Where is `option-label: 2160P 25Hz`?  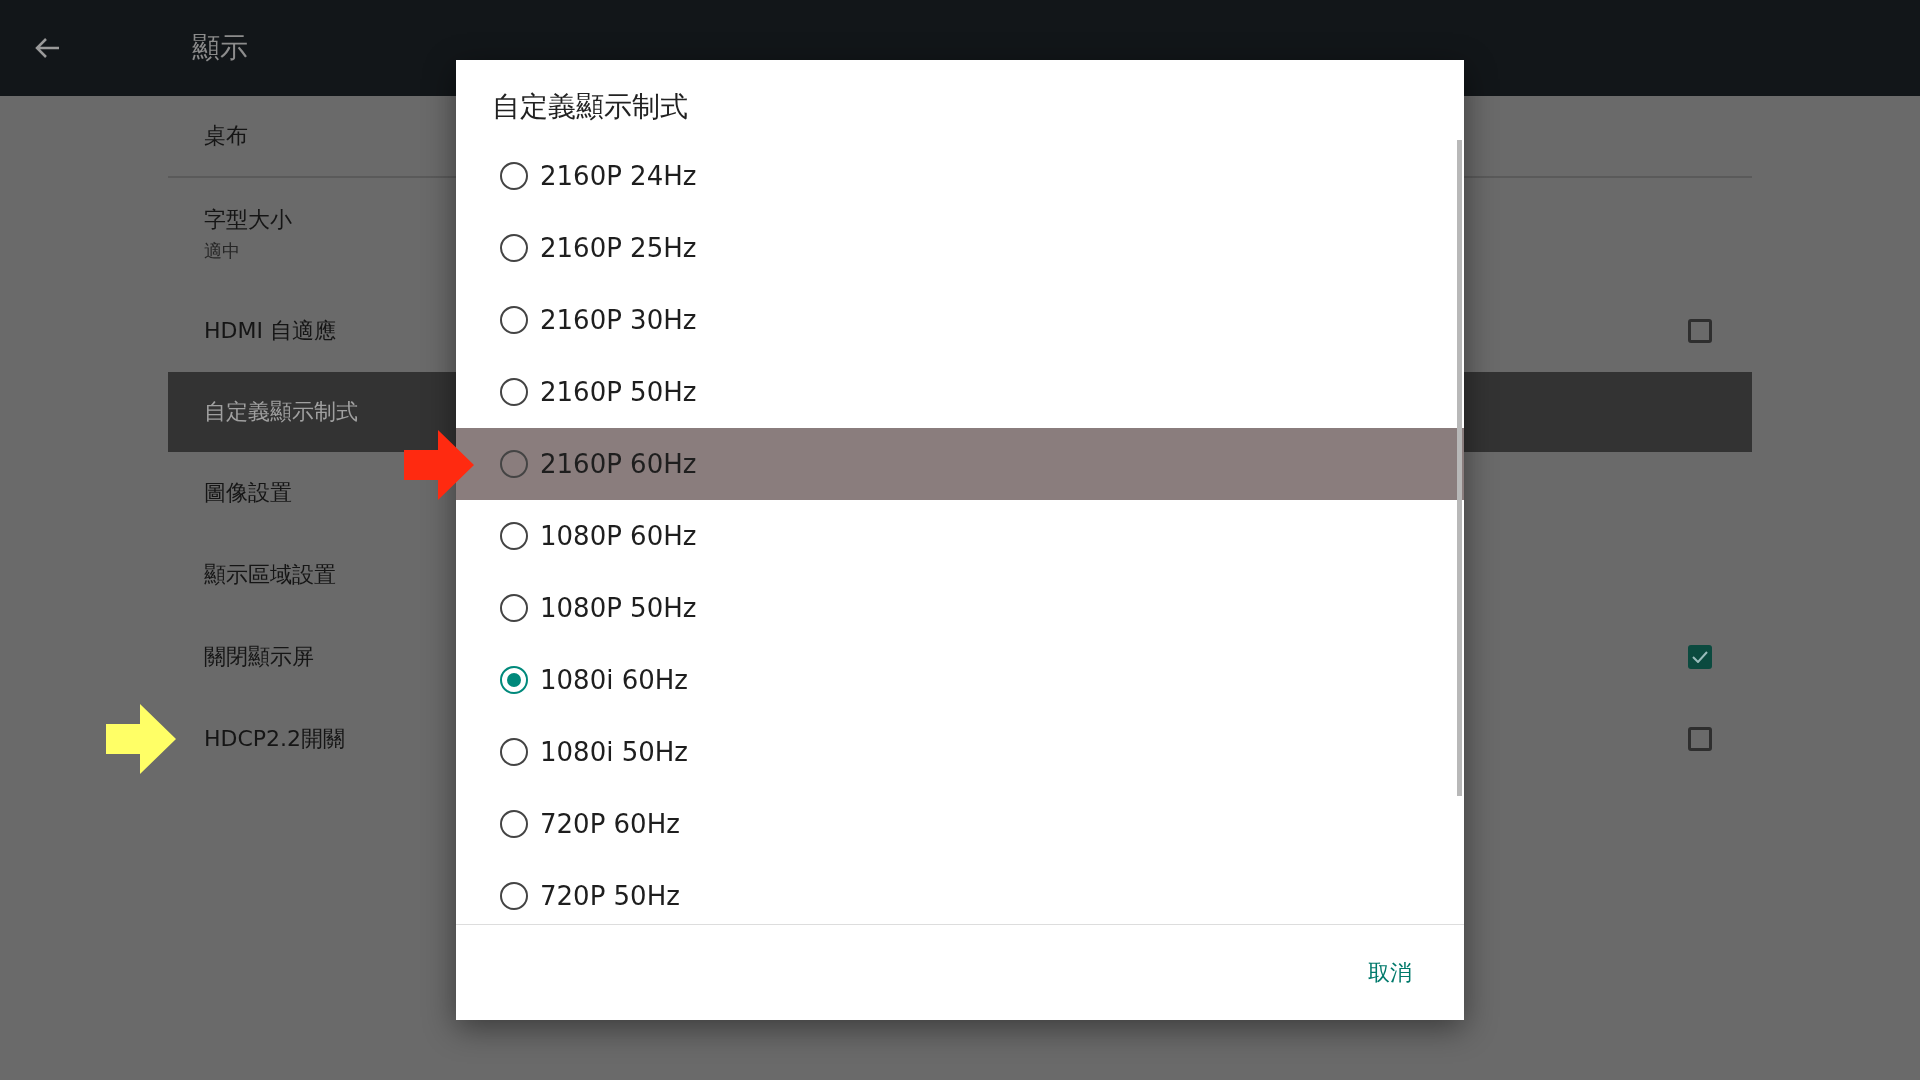 option-label: 2160P 25Hz is located at coordinates (618, 248).